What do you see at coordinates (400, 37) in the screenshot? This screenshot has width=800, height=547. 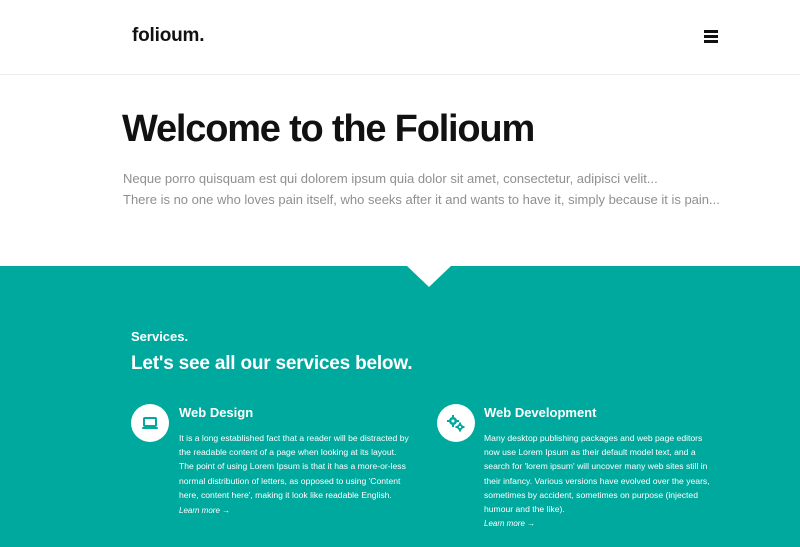 I see `site-header: folioum.` at bounding box center [400, 37].